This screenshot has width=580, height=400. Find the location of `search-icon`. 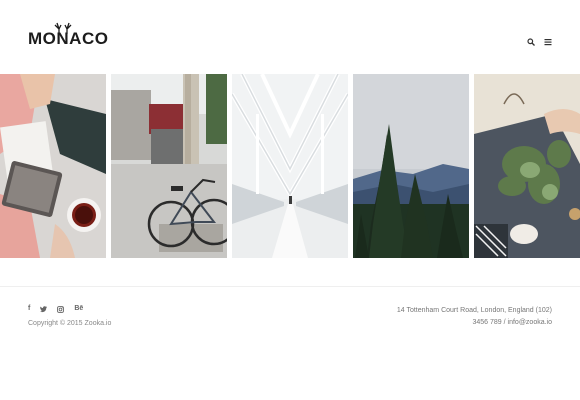

search-icon is located at coordinates (531, 42).